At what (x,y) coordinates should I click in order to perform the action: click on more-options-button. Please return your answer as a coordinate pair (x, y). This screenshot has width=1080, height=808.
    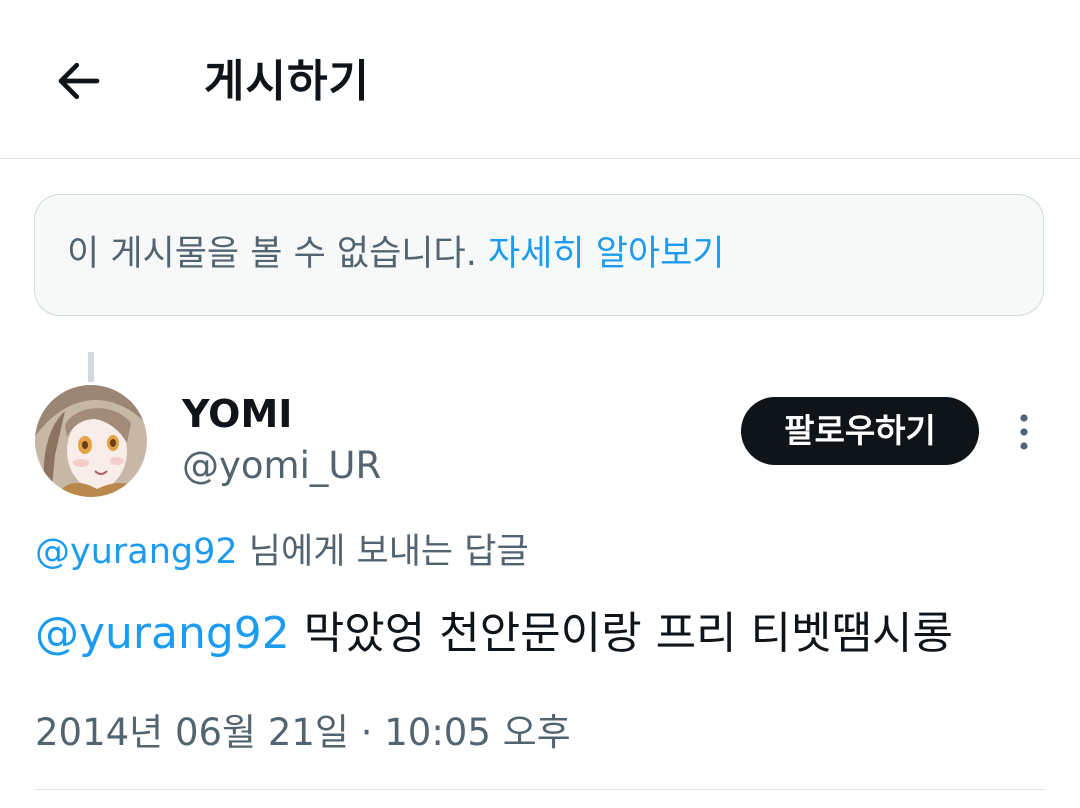
    Looking at the image, I should click on (1024, 432).